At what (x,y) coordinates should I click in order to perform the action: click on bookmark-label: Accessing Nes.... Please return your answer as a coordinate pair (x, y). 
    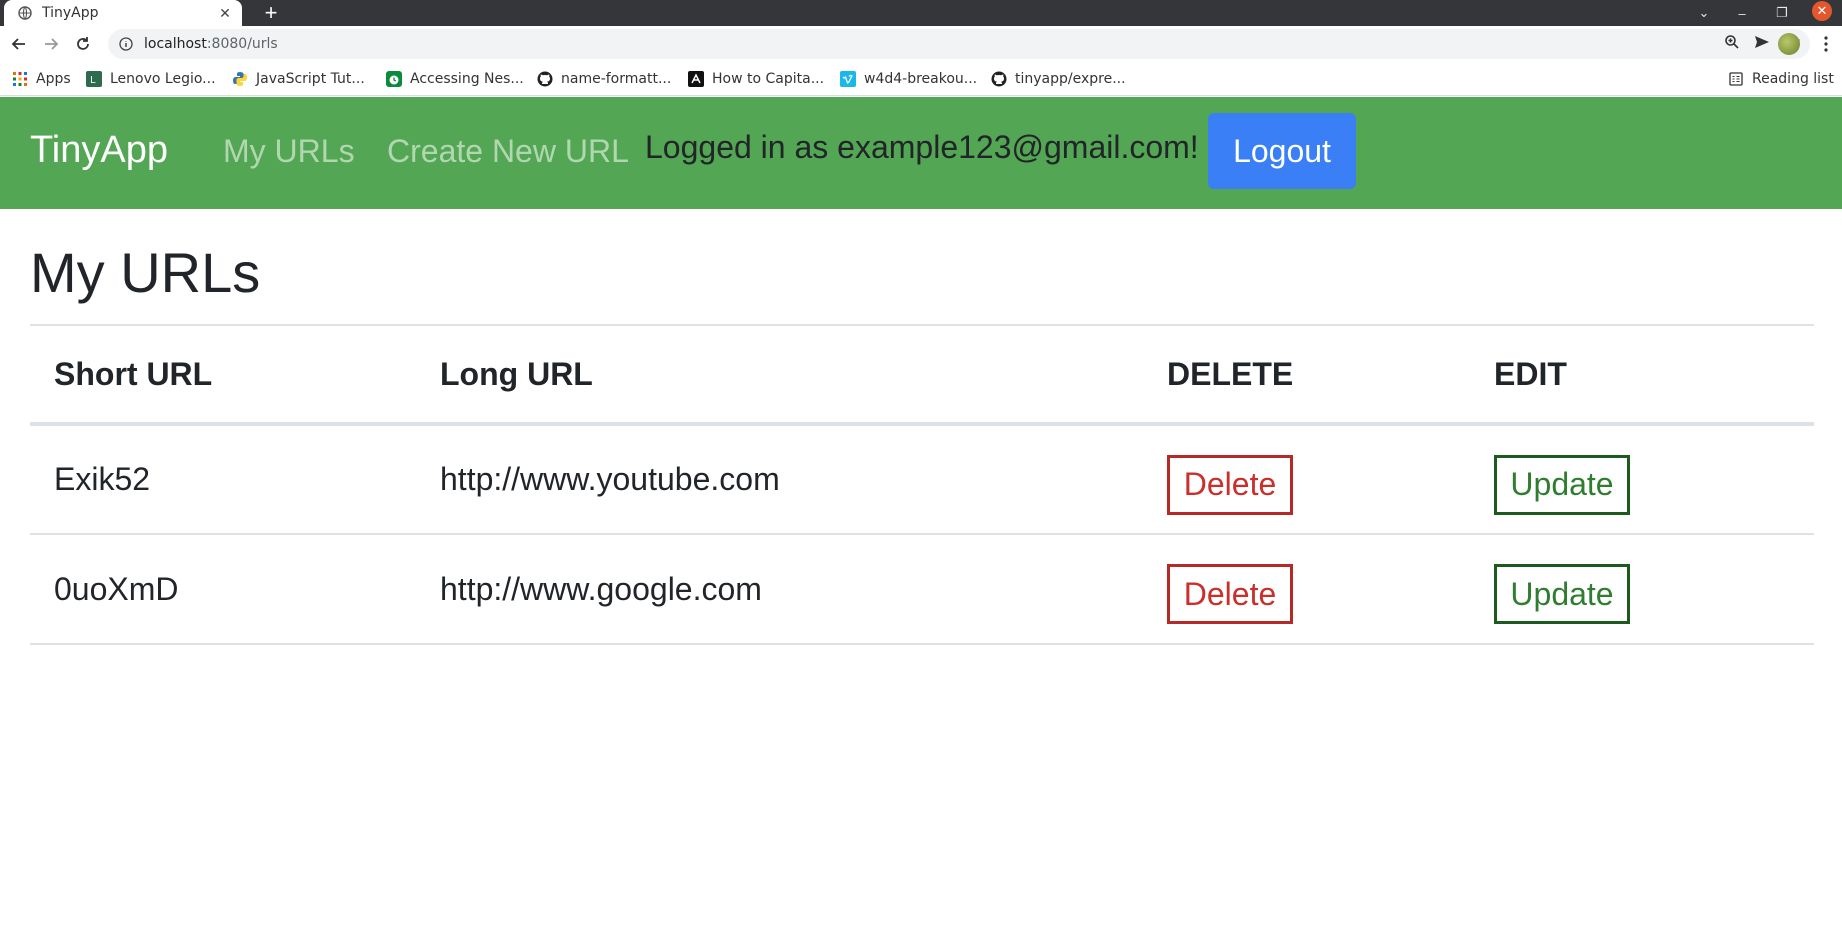
    Looking at the image, I should click on (467, 79).